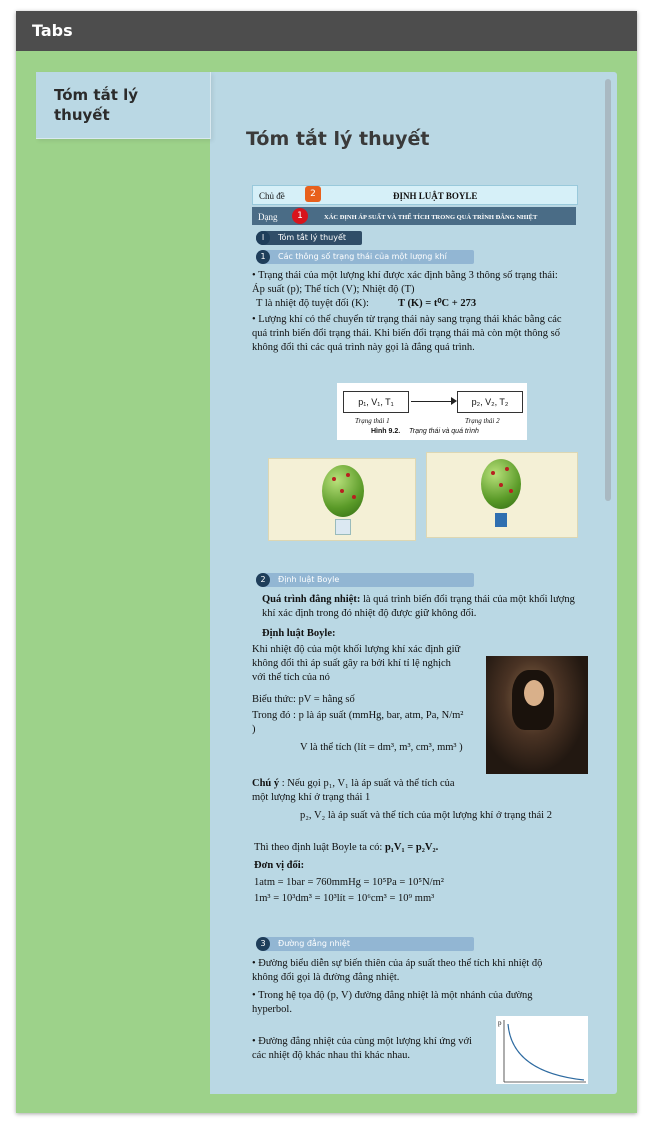 This screenshot has height=1135, width=653. What do you see at coordinates (437, 303) in the screenshot?
I see `s1-formula: T (K) = t⁰C + 273` at bounding box center [437, 303].